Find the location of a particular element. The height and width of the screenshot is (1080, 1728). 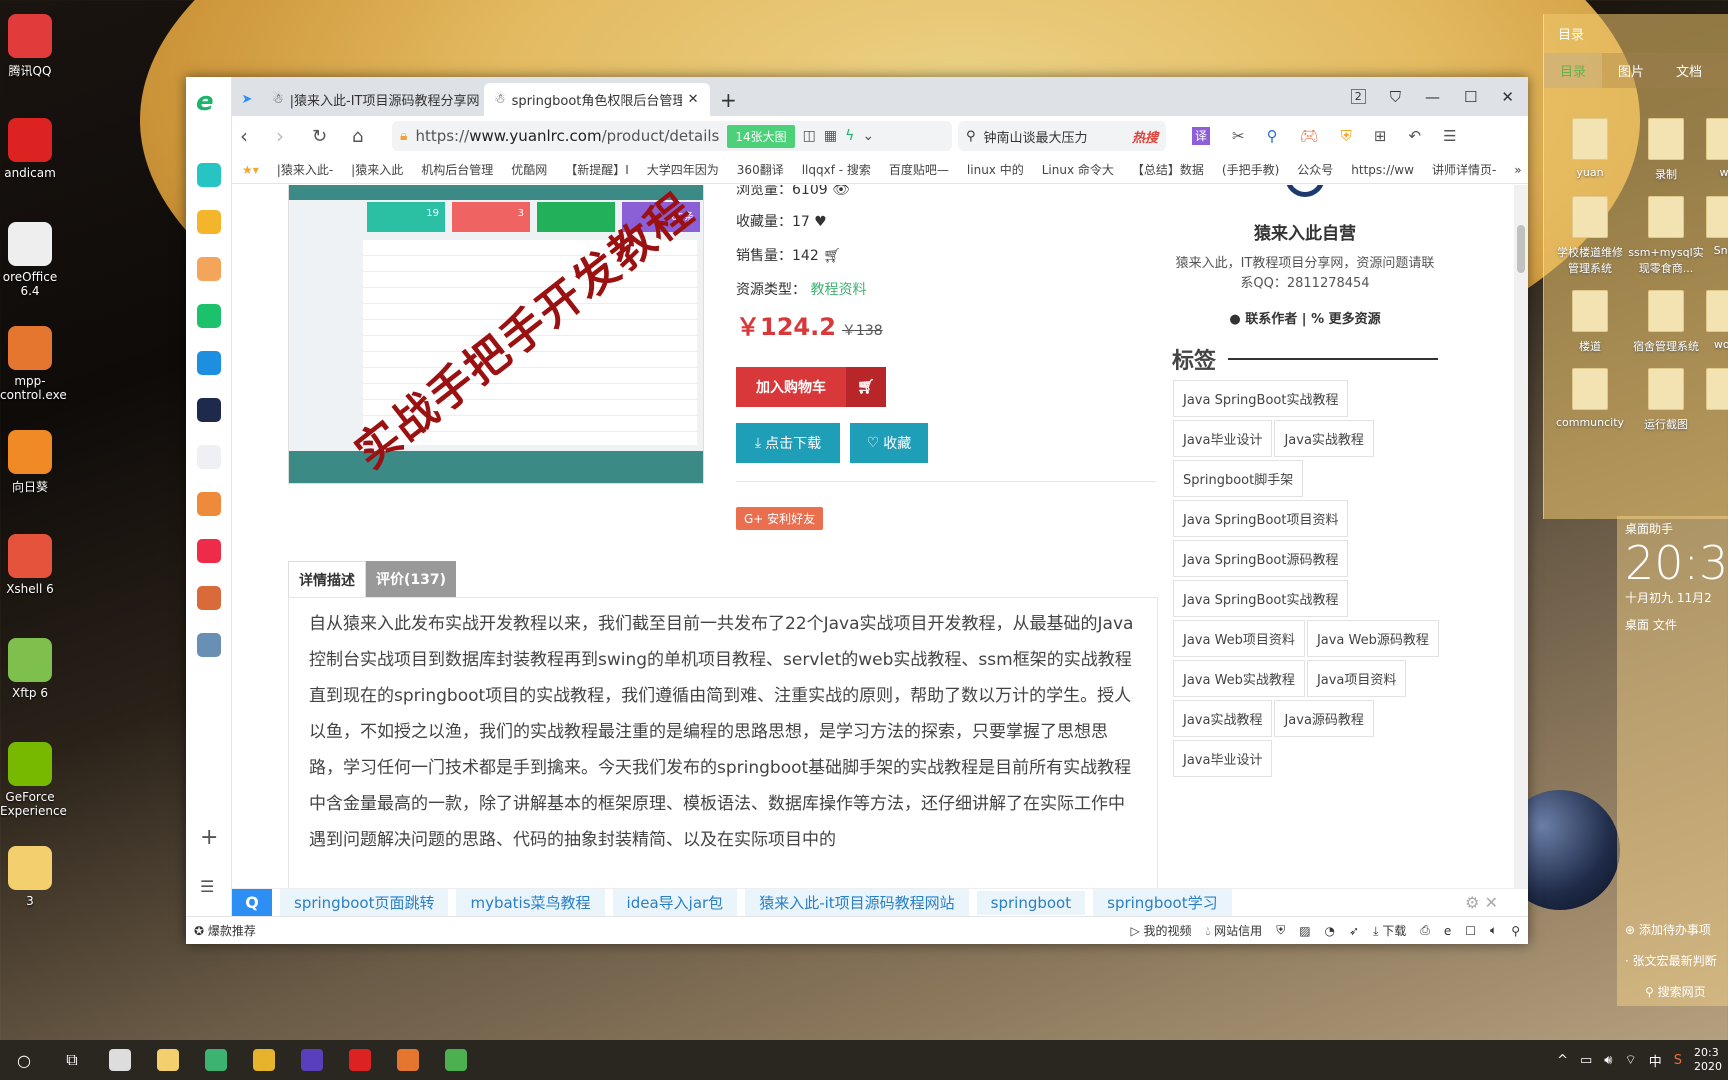

widget-tab-docs: 文档 is located at coordinates (1689, 70).